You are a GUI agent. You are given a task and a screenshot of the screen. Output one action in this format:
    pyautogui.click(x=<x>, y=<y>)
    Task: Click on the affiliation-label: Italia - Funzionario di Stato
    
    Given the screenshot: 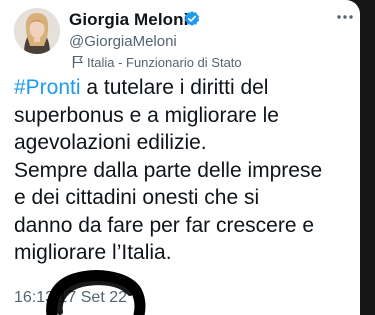 What is the action you would take?
    pyautogui.click(x=157, y=62)
    